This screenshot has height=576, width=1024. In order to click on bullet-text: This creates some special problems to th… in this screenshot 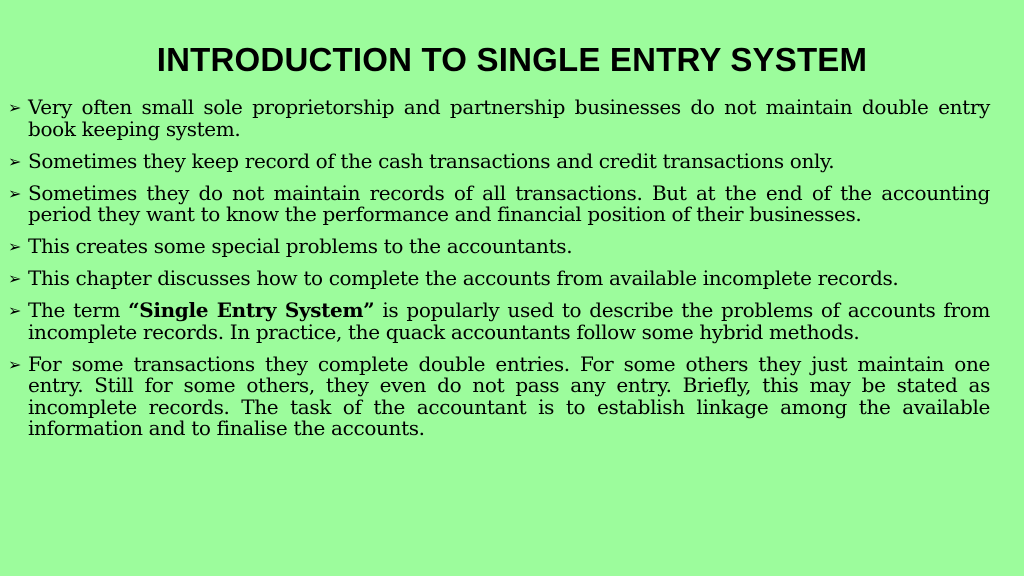, I will do `click(300, 246)`.